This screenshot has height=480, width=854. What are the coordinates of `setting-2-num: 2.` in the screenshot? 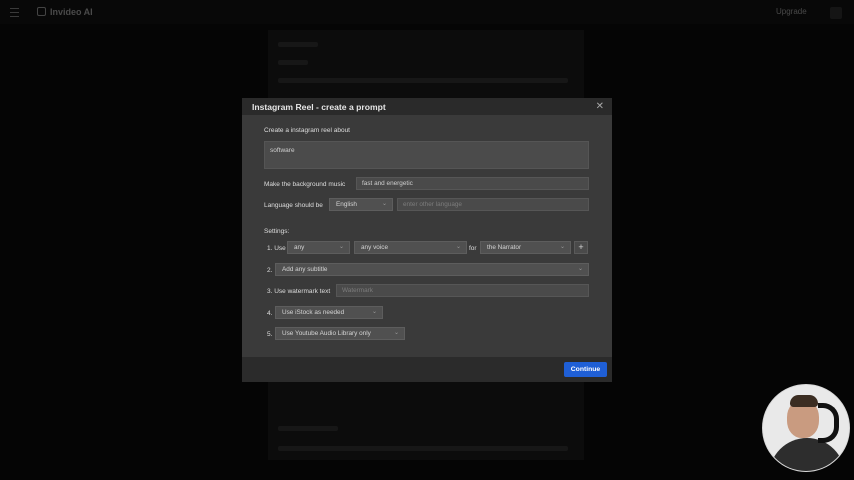 It's located at (270, 270).